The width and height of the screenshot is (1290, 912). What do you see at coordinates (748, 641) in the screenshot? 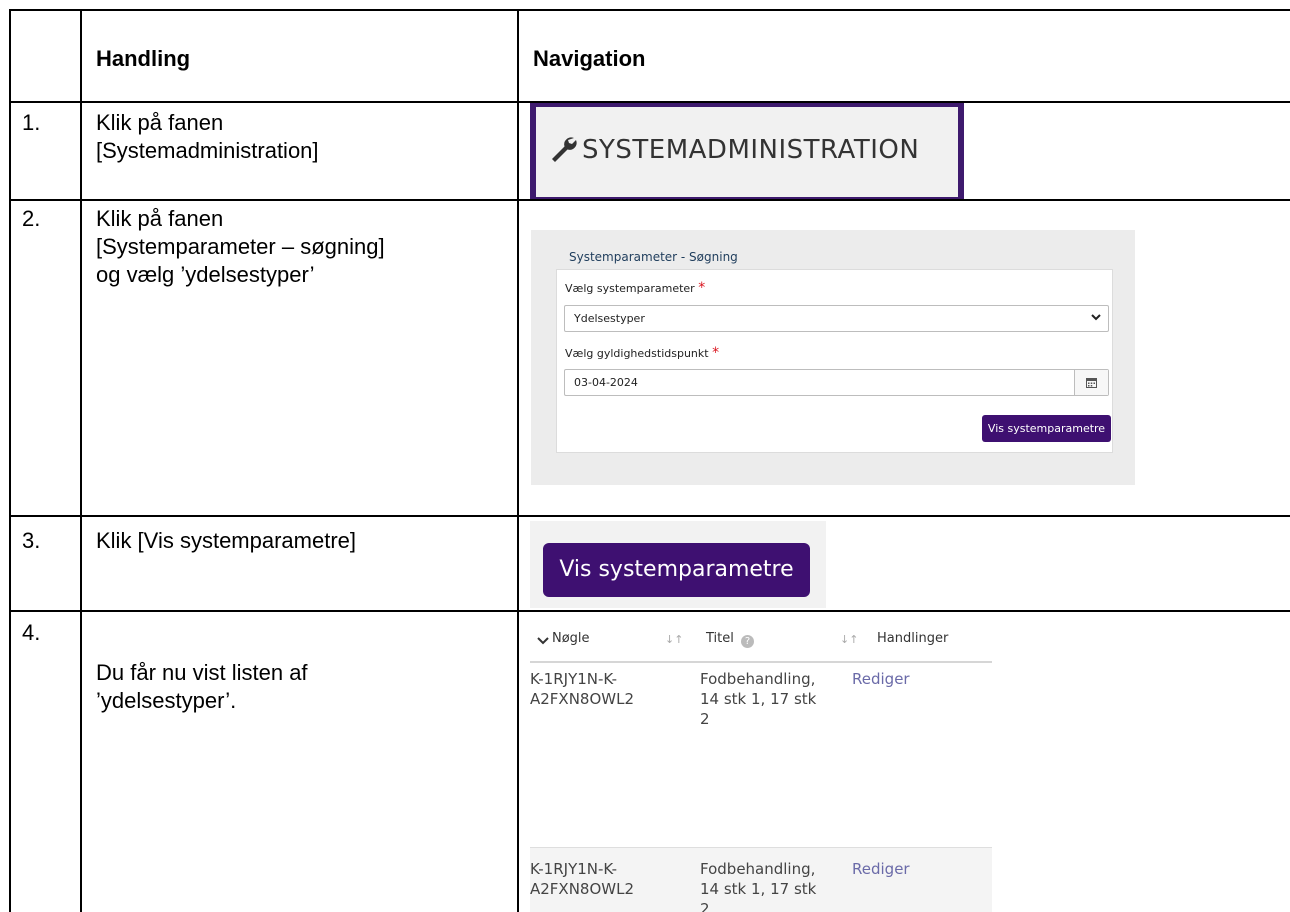
I see `help-icon: ?` at bounding box center [748, 641].